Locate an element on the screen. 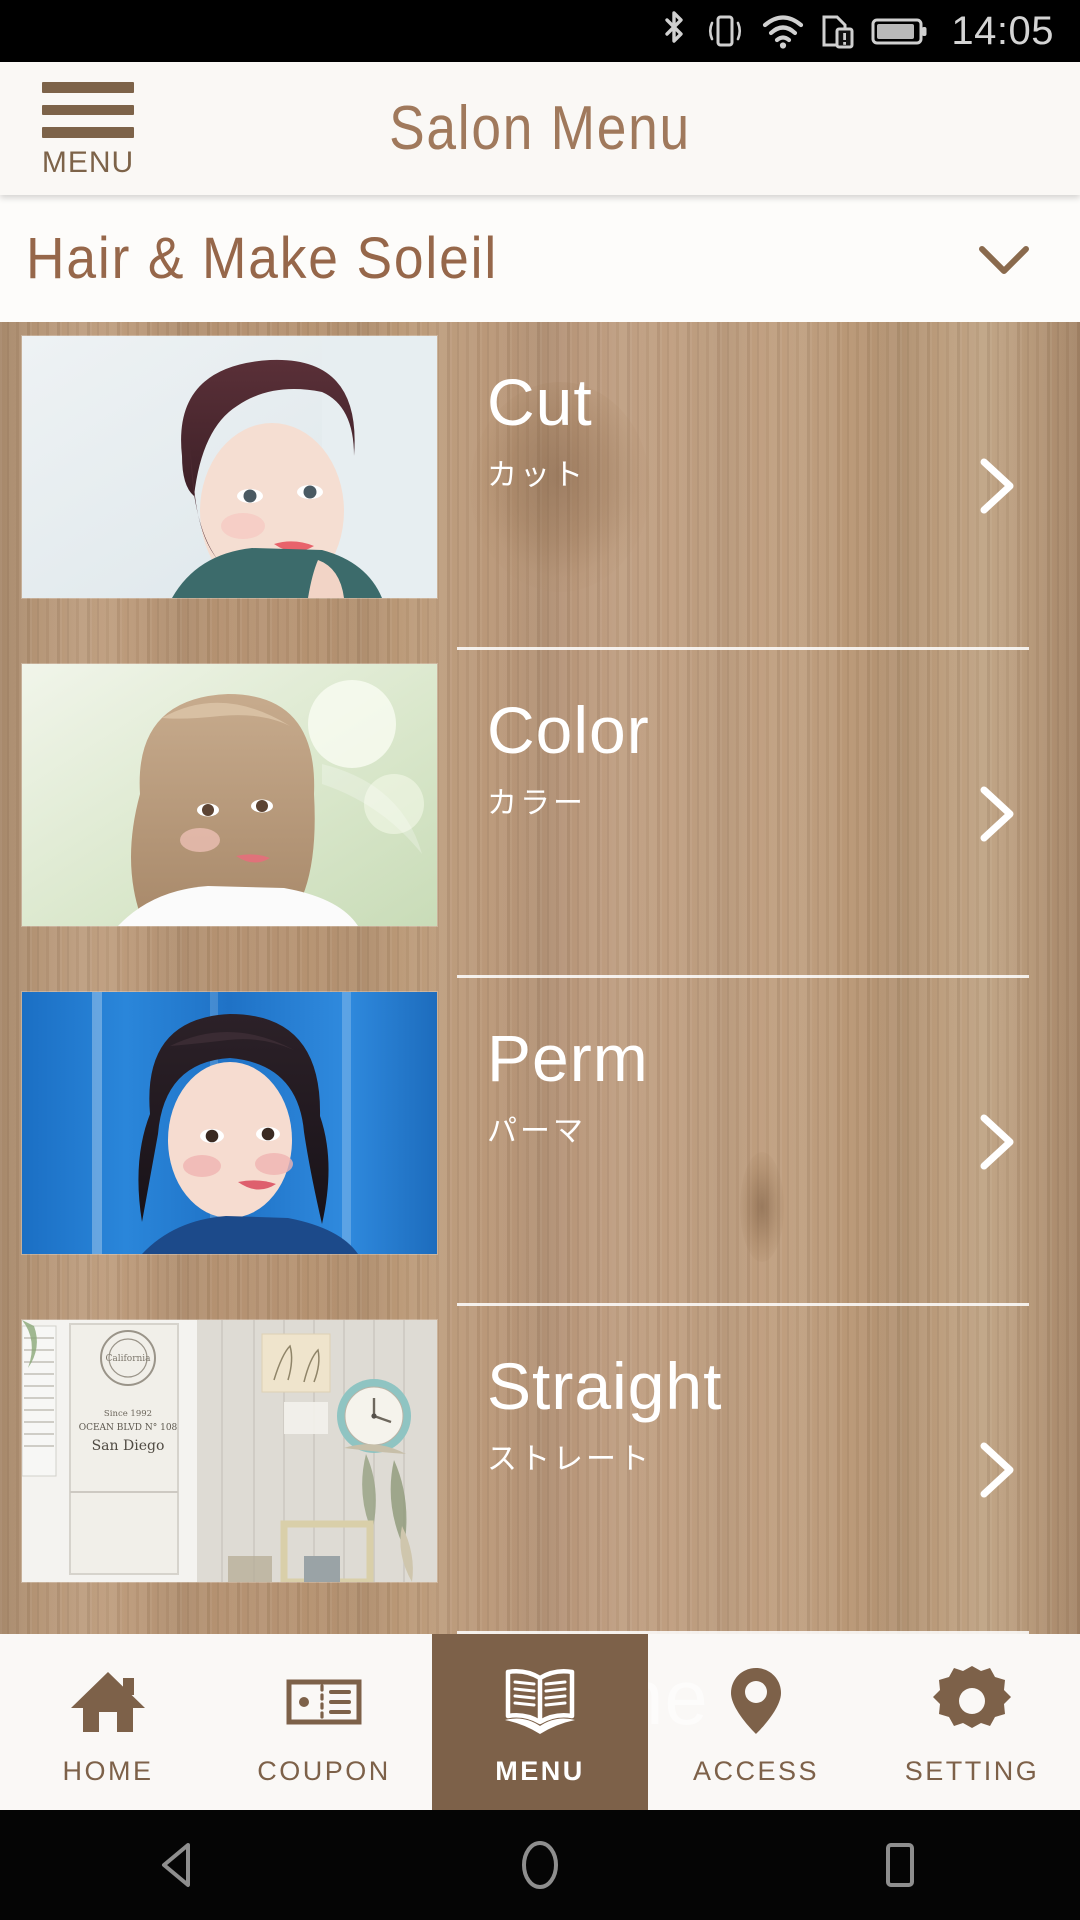  tab-menu: MENU is located at coordinates (540, 1722).